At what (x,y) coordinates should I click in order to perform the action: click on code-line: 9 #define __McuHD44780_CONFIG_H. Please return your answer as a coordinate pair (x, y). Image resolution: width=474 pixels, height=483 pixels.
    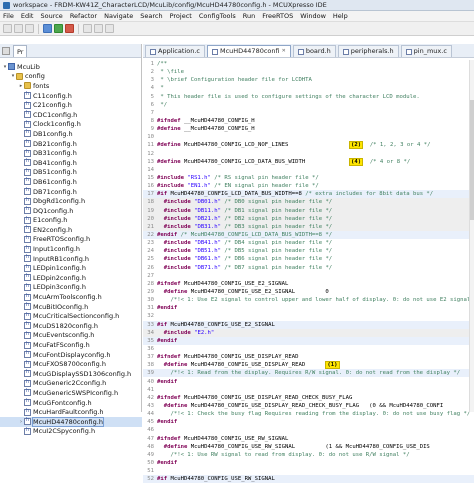
    Looking at the image, I should click on (308, 129).